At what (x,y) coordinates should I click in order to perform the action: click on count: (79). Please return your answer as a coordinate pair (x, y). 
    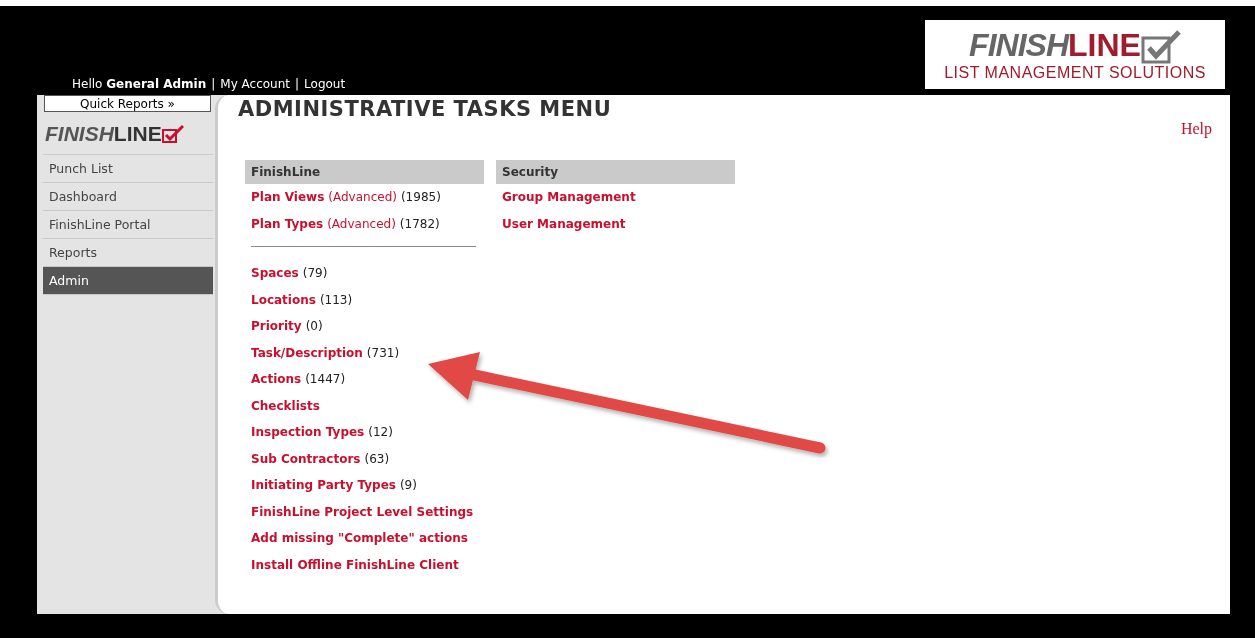
    Looking at the image, I should click on (315, 274).